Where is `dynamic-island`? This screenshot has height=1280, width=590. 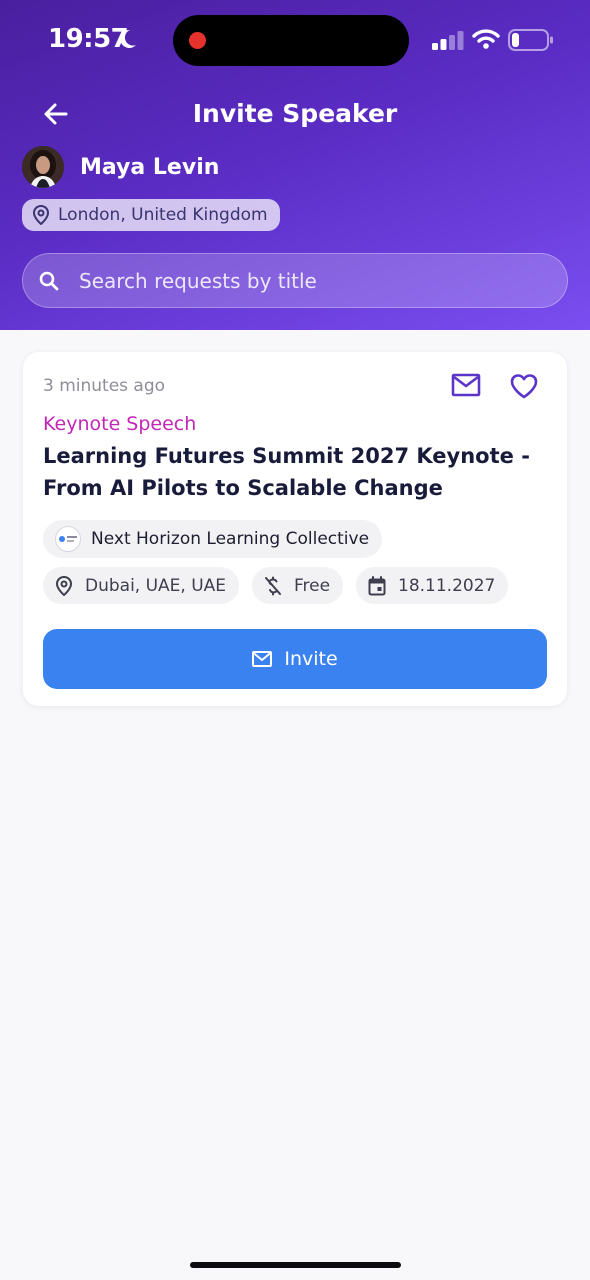 dynamic-island is located at coordinates (291, 40).